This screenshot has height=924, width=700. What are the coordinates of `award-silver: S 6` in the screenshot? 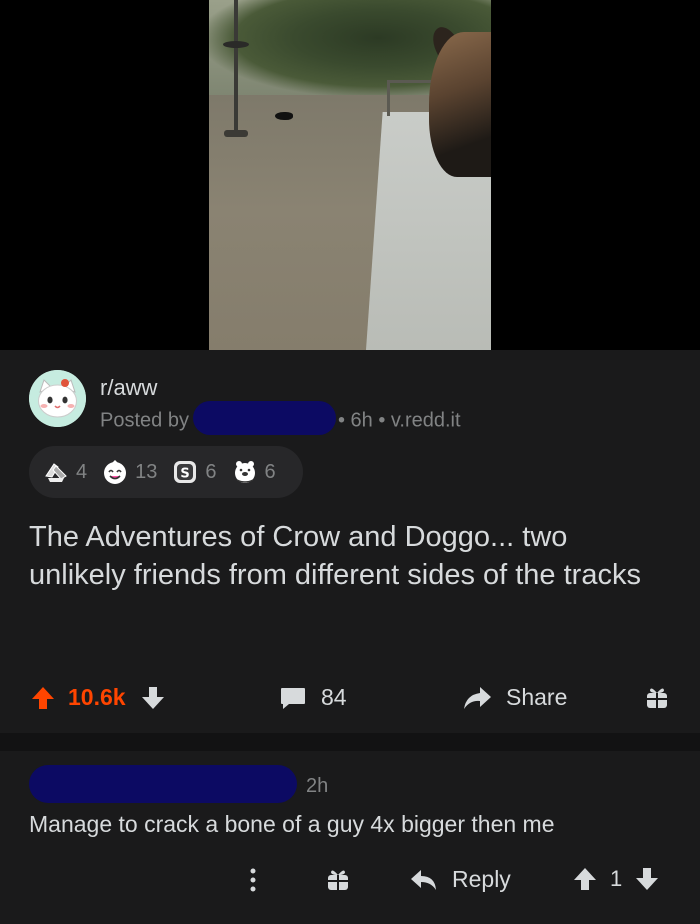 It's located at (194, 472).